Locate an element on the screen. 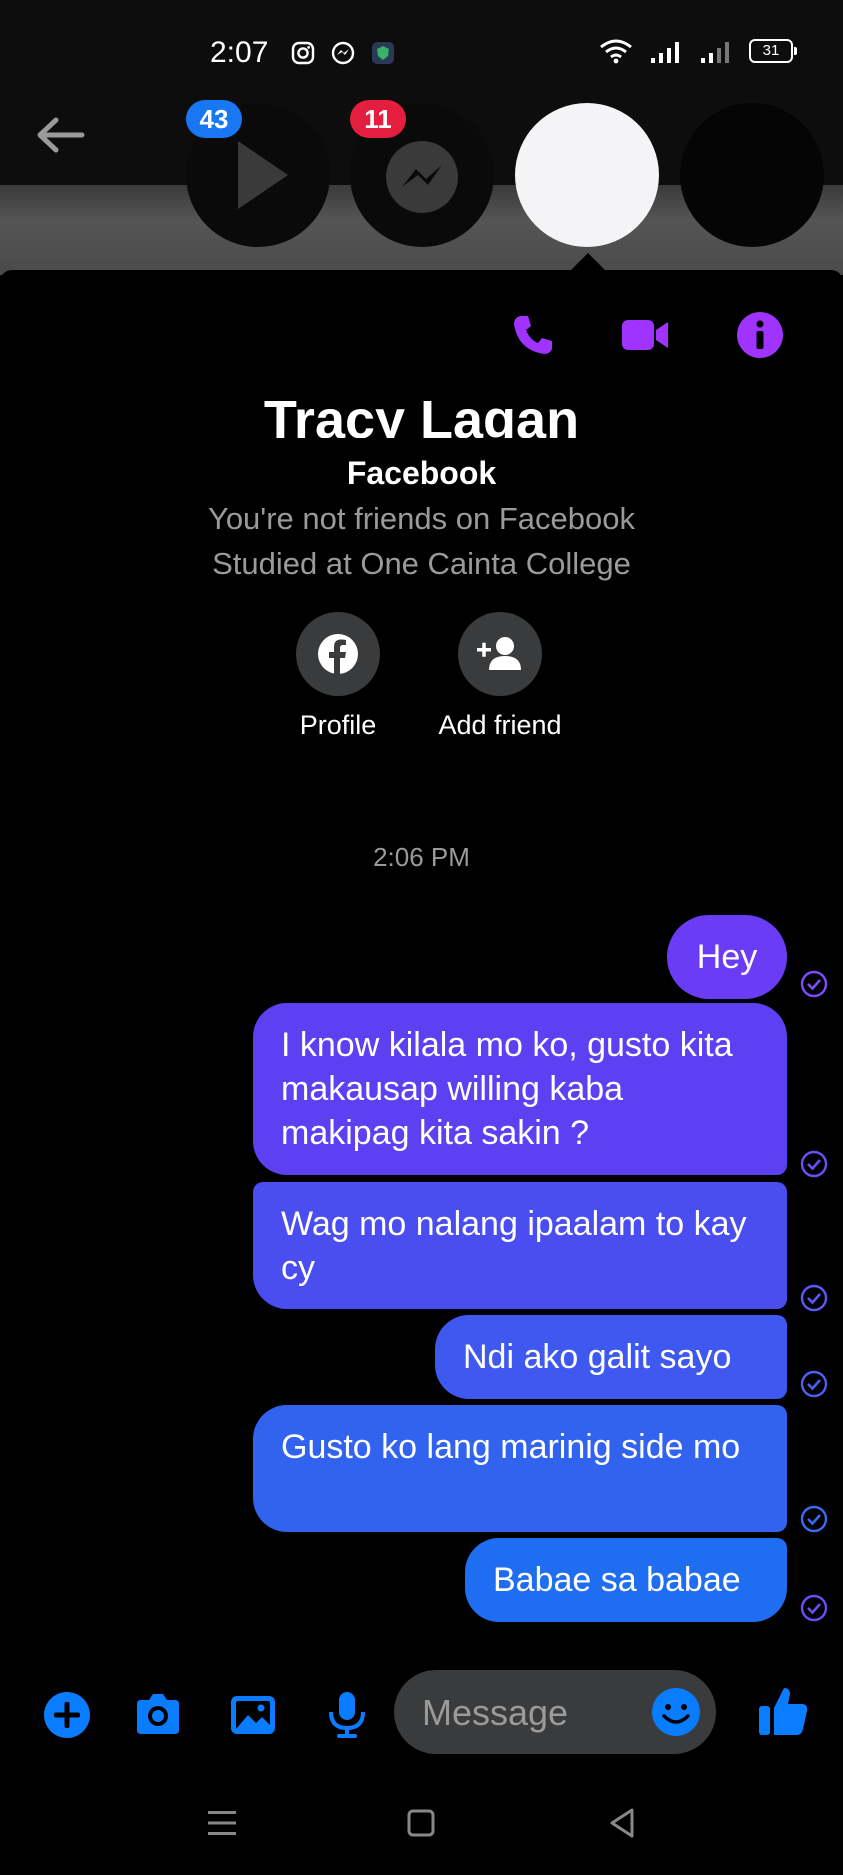 Image resolution: width=843 pixels, height=1875 pixels. chat-head-other is located at coordinates (752, 175).